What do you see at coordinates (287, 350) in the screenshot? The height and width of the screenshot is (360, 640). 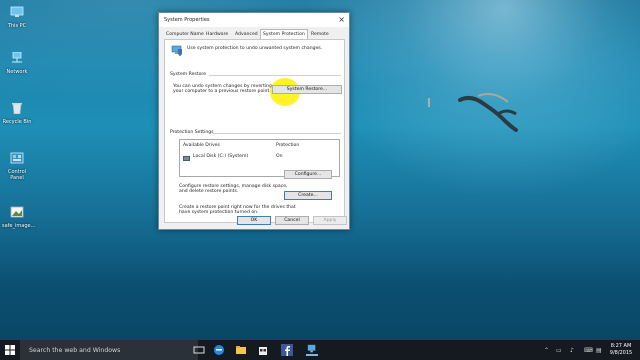 I see `facebook-icon` at bounding box center [287, 350].